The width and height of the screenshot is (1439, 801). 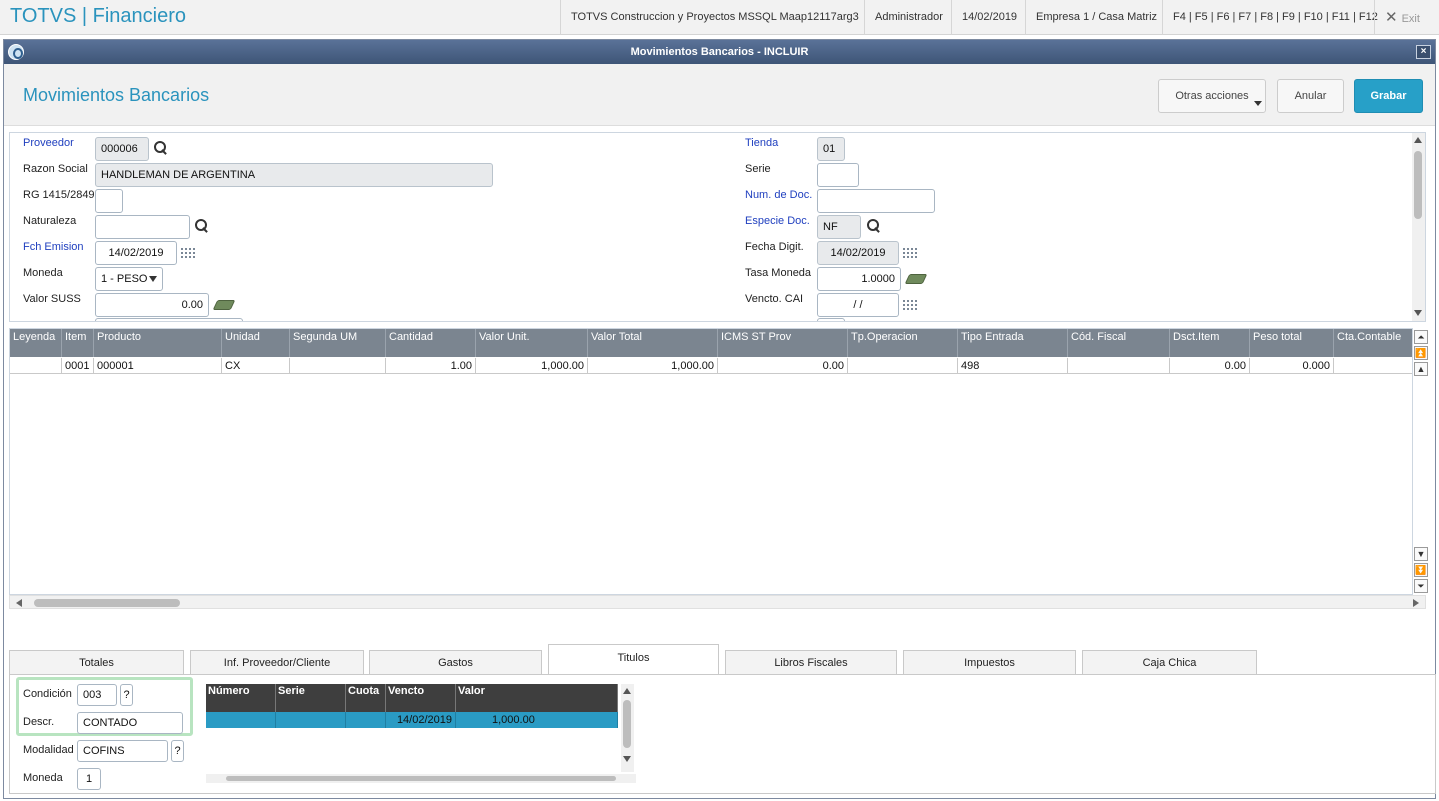 What do you see at coordinates (1292, 366) in the screenshot?
I see `cell-peso-total: 0.000` at bounding box center [1292, 366].